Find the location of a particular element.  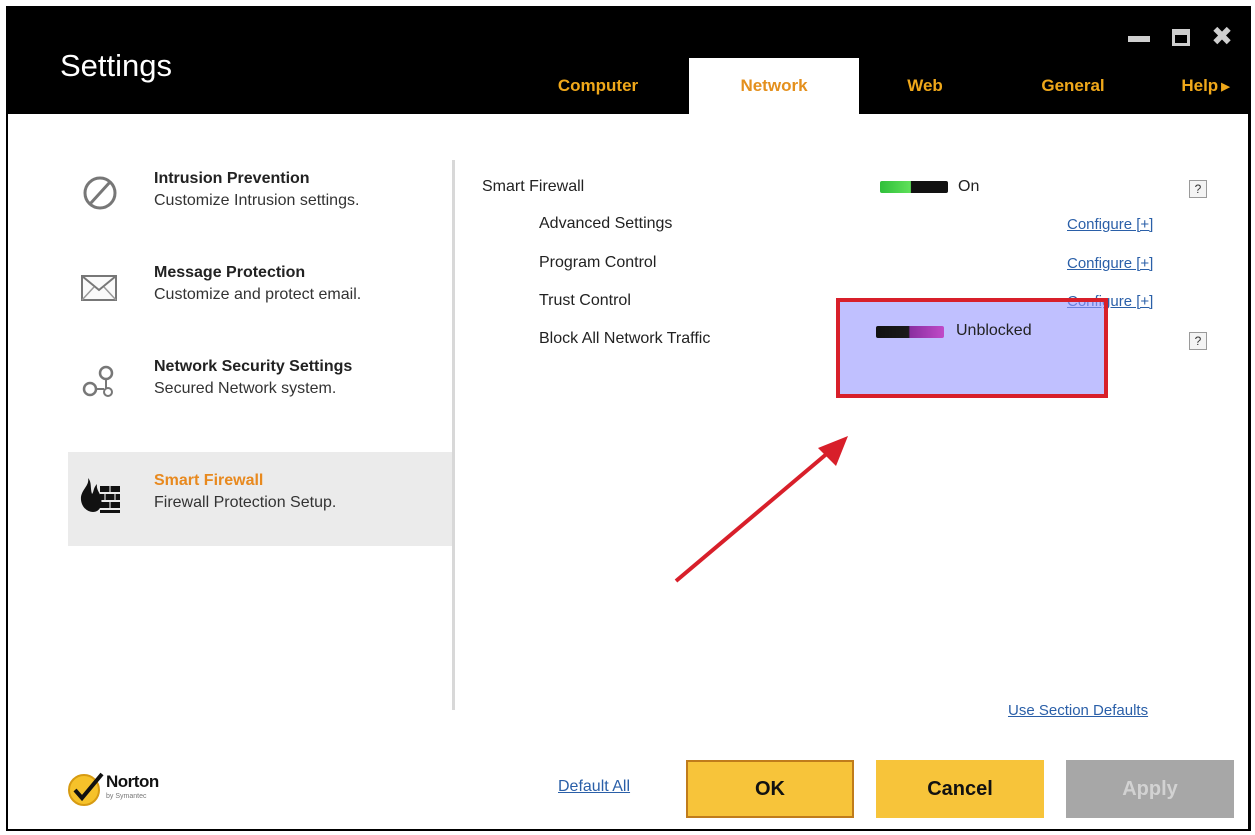

tab-network: Network is located at coordinates (774, 86).